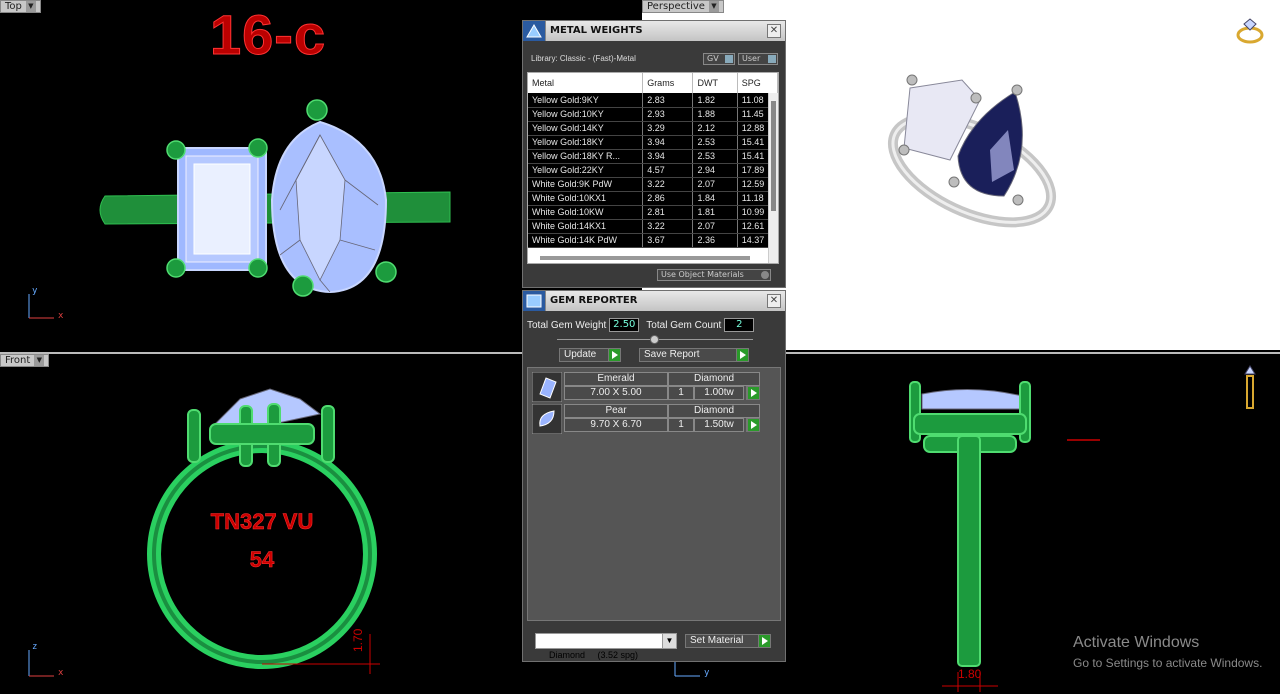 This screenshot has width=1280, height=694. Describe the element at coordinates (358, 640) in the screenshot. I see `front-dimension: 1.70` at that location.